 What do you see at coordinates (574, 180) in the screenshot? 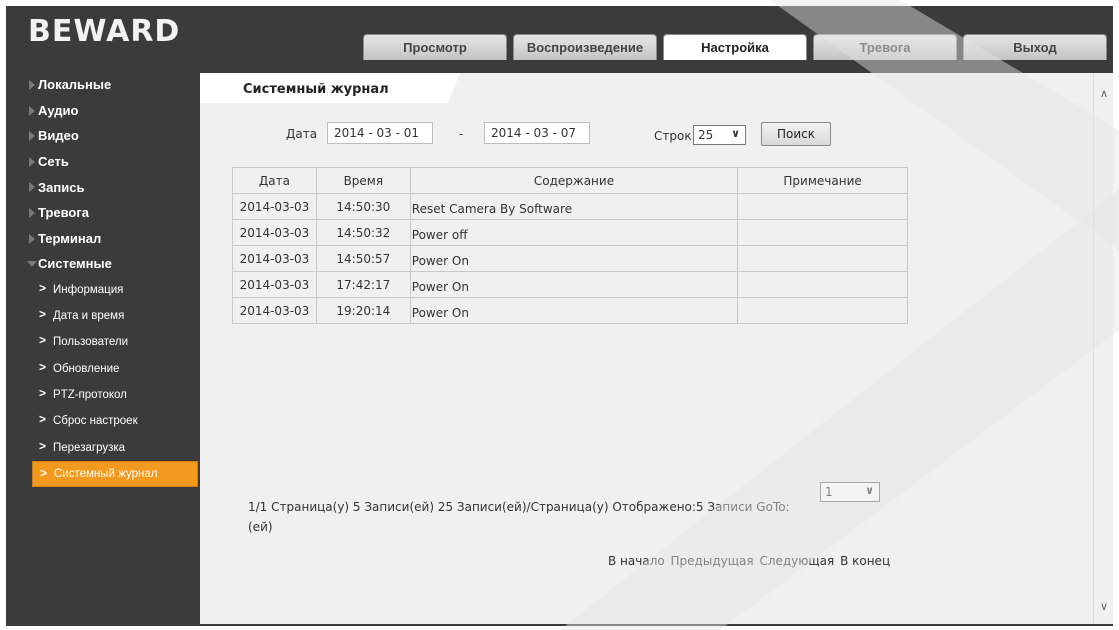
I see `column-header-content: Содержание` at bounding box center [574, 180].